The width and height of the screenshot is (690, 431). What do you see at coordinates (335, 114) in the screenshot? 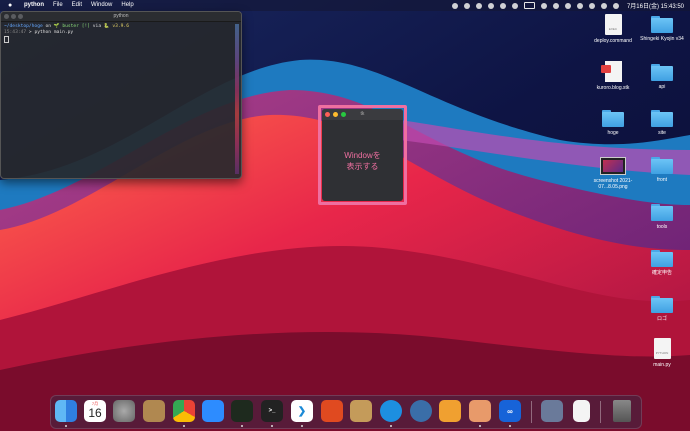
I see `tk-minimize-button` at bounding box center [335, 114].